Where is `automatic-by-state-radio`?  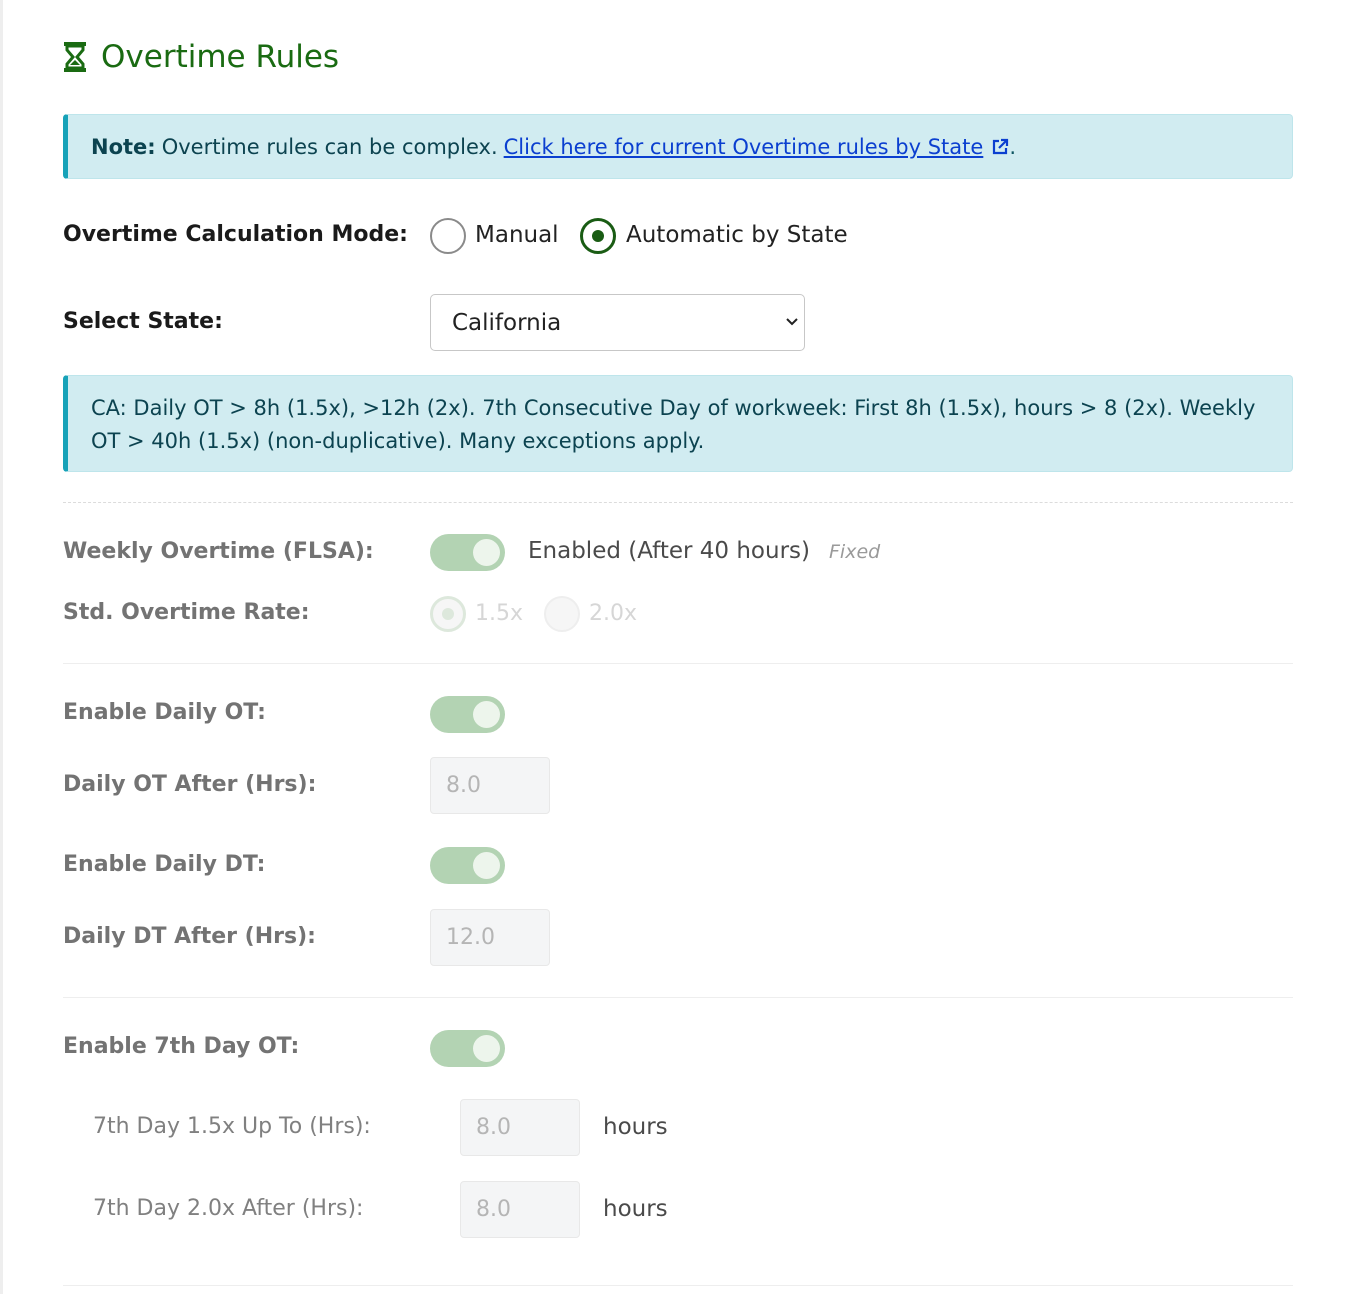 automatic-by-state-radio is located at coordinates (598, 236).